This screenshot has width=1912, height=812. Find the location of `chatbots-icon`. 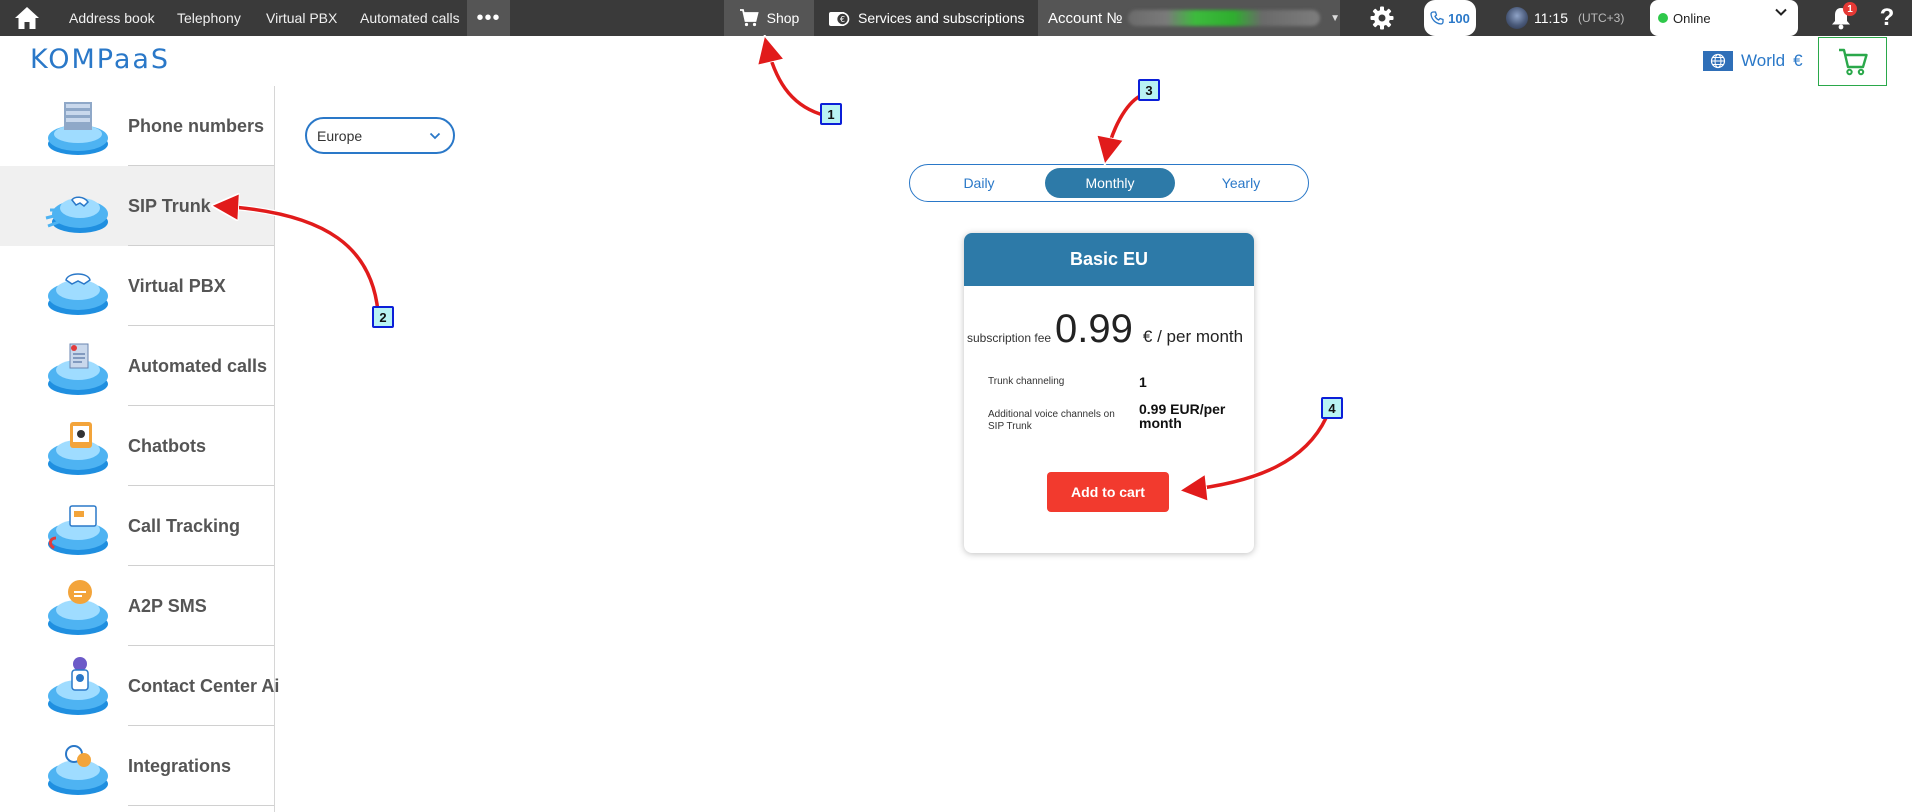

chatbots-icon is located at coordinates (78, 448).